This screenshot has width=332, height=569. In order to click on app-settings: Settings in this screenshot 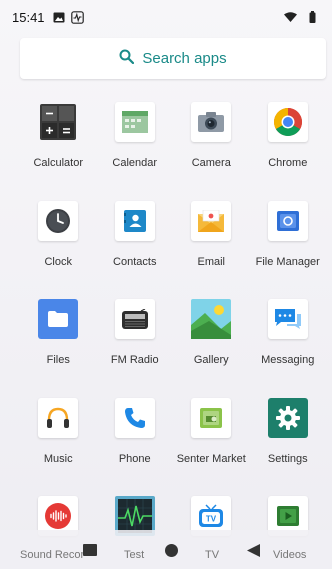, I will do `click(288, 443)`.